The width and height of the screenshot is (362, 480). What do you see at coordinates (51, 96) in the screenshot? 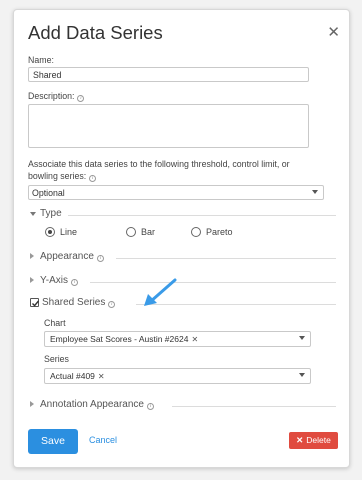
I see `description-label-text: Description:` at bounding box center [51, 96].